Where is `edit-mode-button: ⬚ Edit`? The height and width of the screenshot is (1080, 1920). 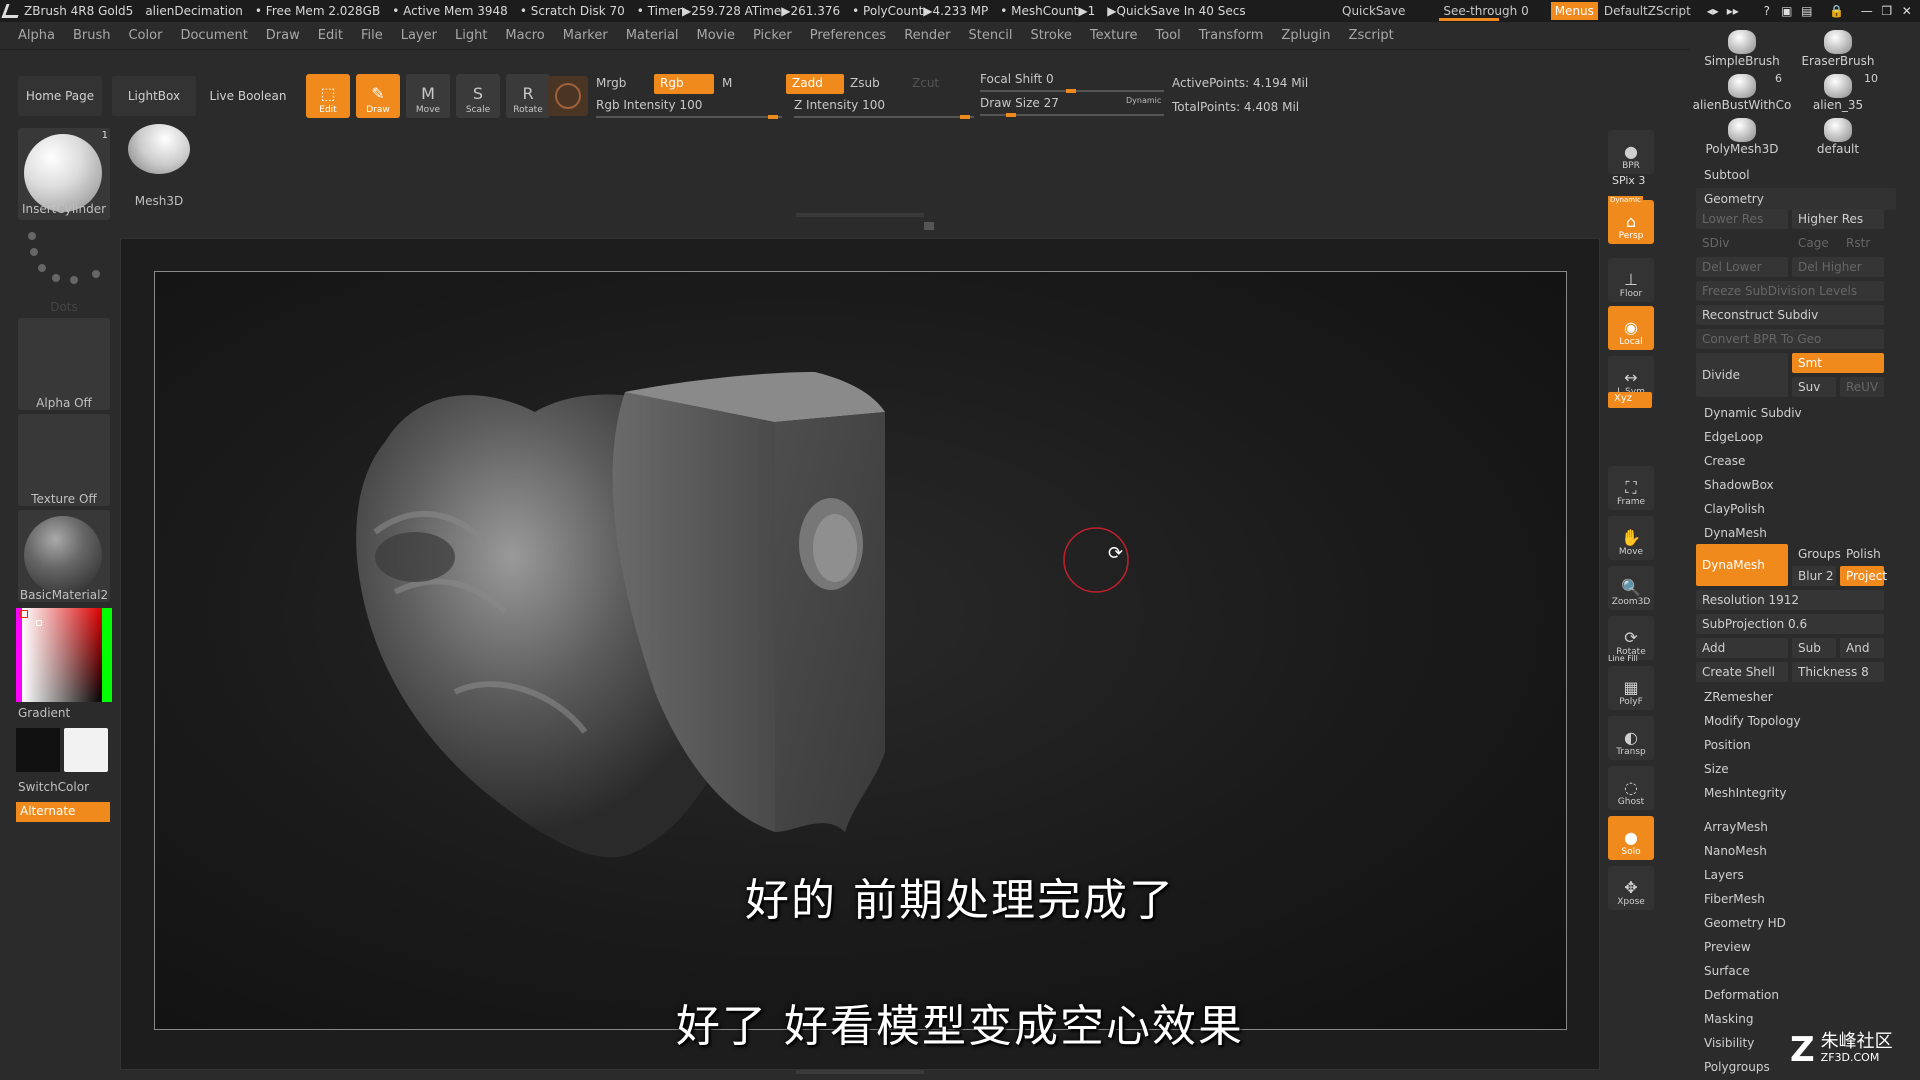
edit-mode-button: ⬚ Edit is located at coordinates (328, 96).